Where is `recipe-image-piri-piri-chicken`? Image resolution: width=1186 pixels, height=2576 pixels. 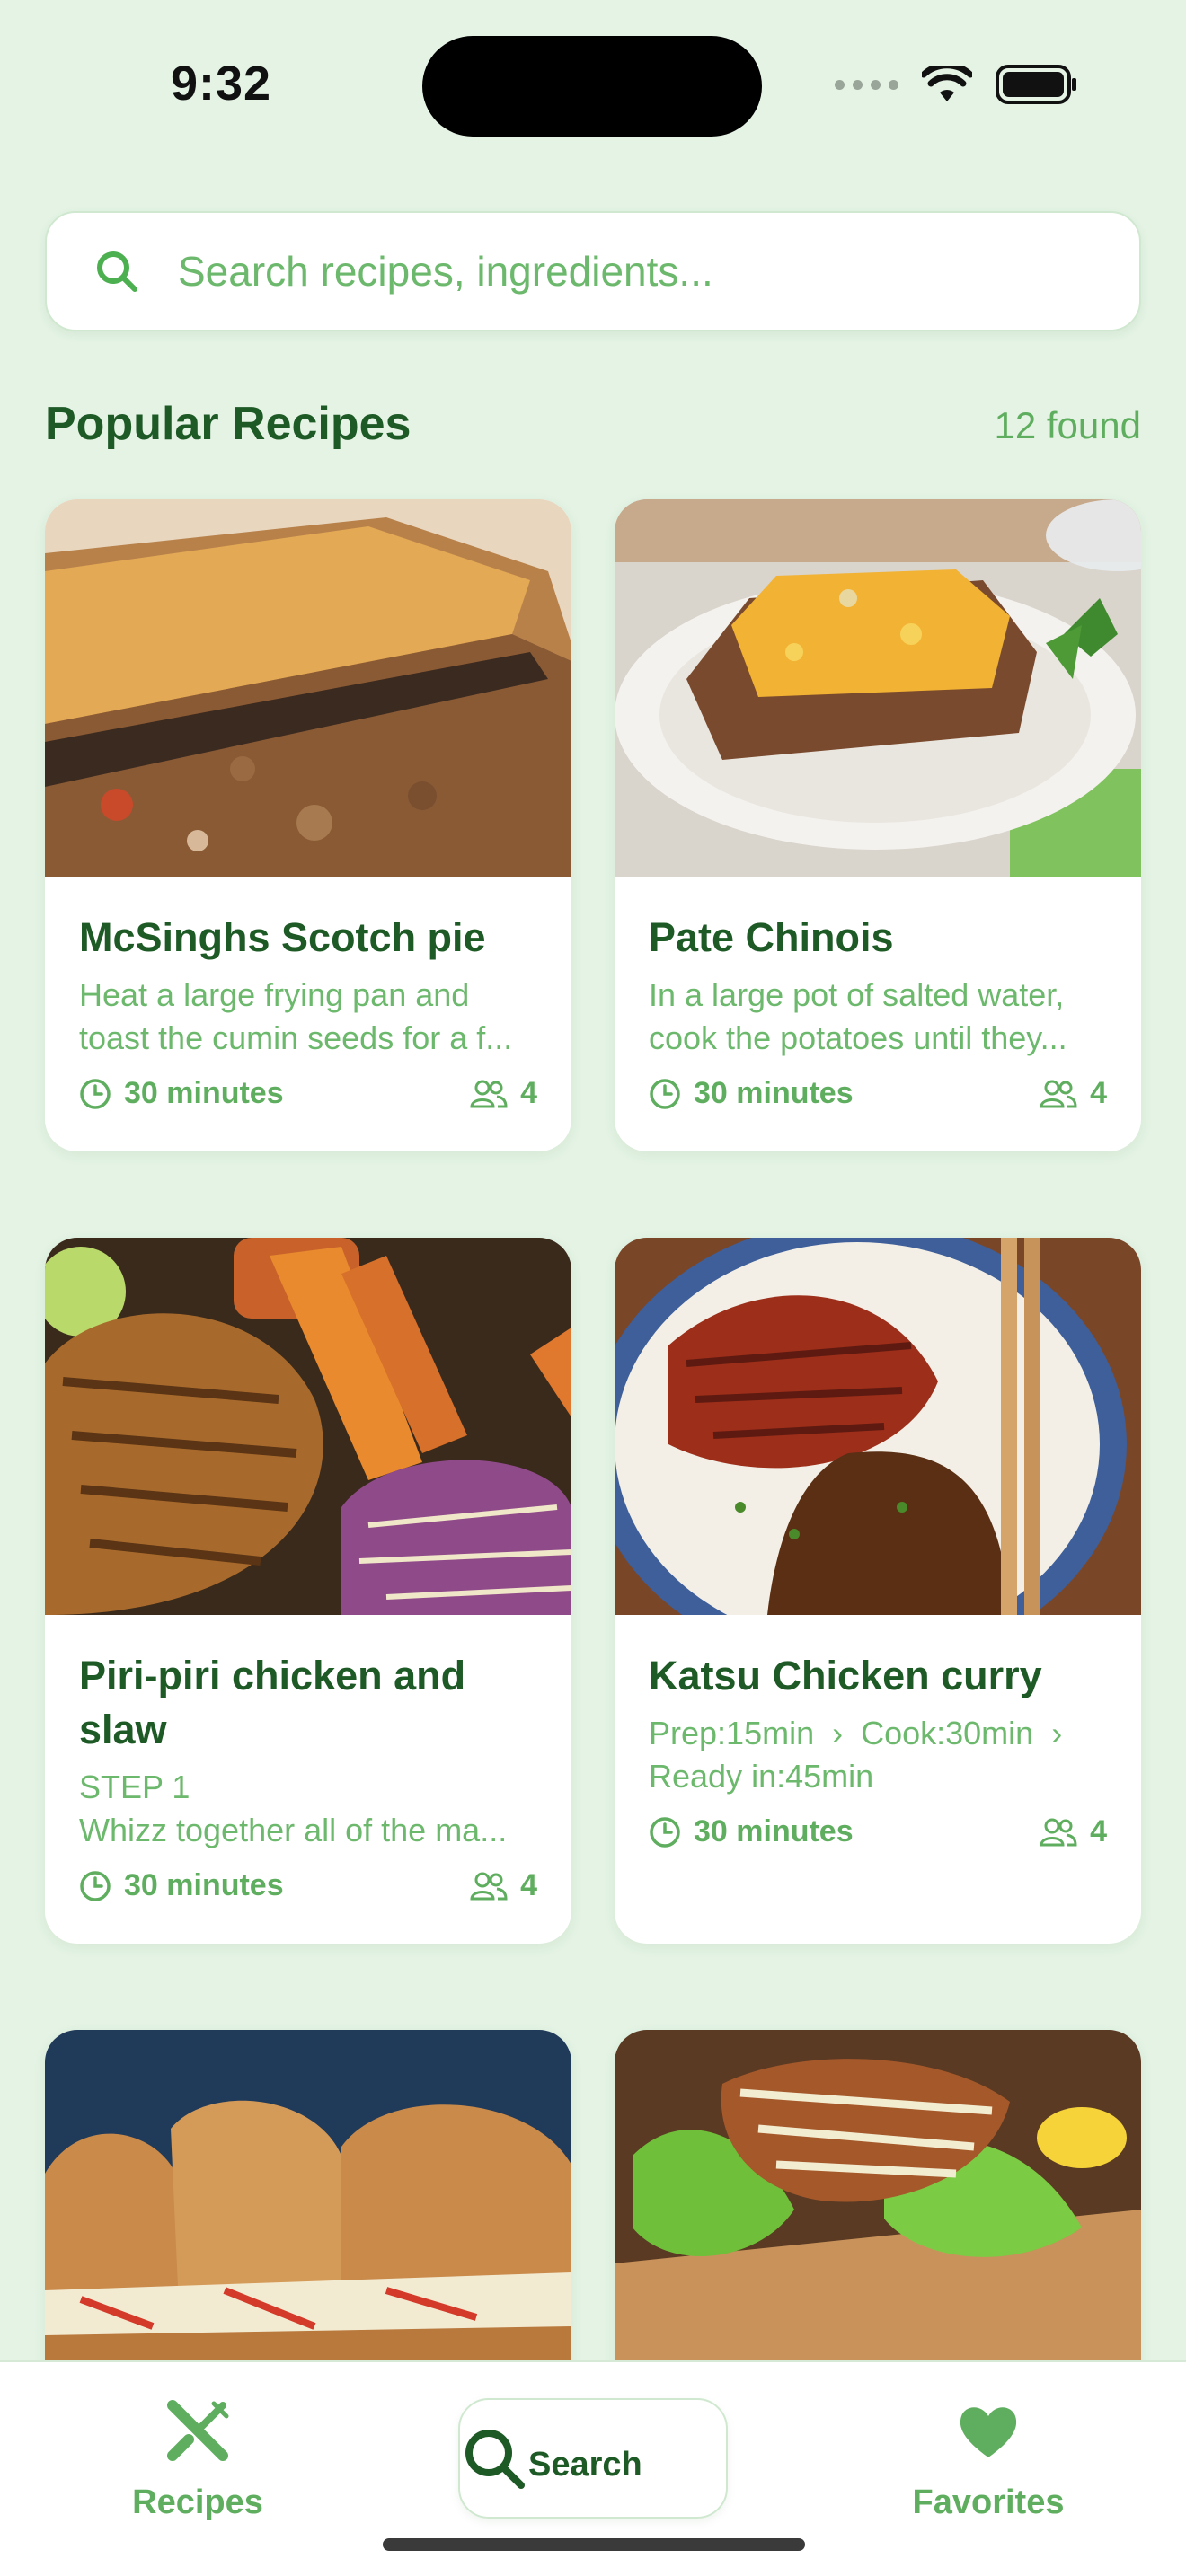 recipe-image-piri-piri-chicken is located at coordinates (308, 1426).